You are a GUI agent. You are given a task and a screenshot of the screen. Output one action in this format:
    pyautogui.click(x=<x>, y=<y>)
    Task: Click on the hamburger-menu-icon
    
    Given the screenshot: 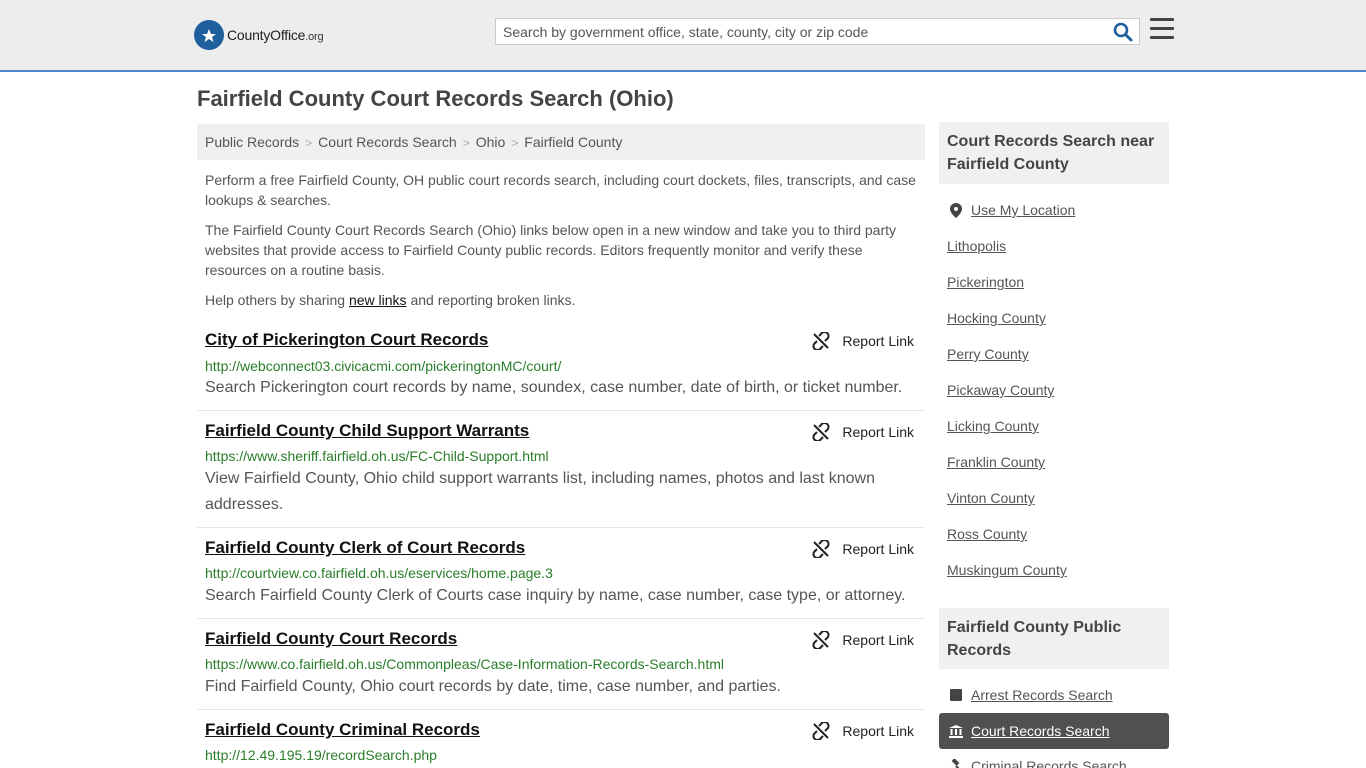 What is the action you would take?
    pyautogui.click(x=1162, y=29)
    